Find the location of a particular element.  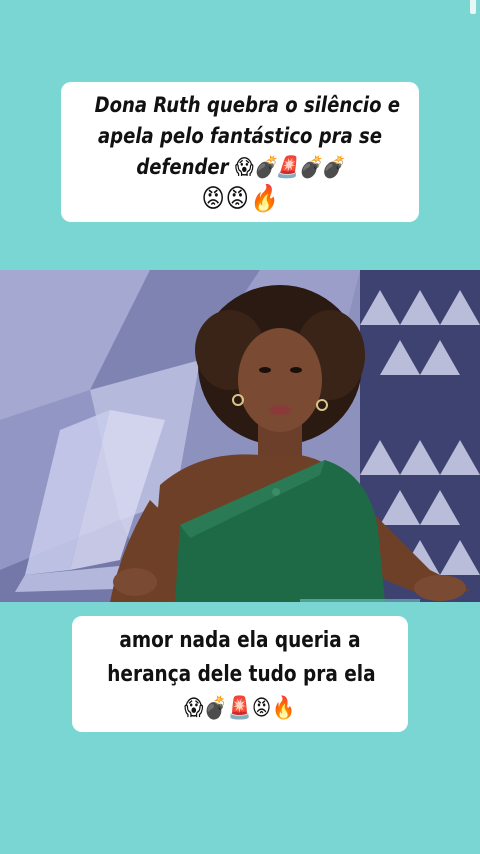

video-edge-mark is located at coordinates (360, 600).